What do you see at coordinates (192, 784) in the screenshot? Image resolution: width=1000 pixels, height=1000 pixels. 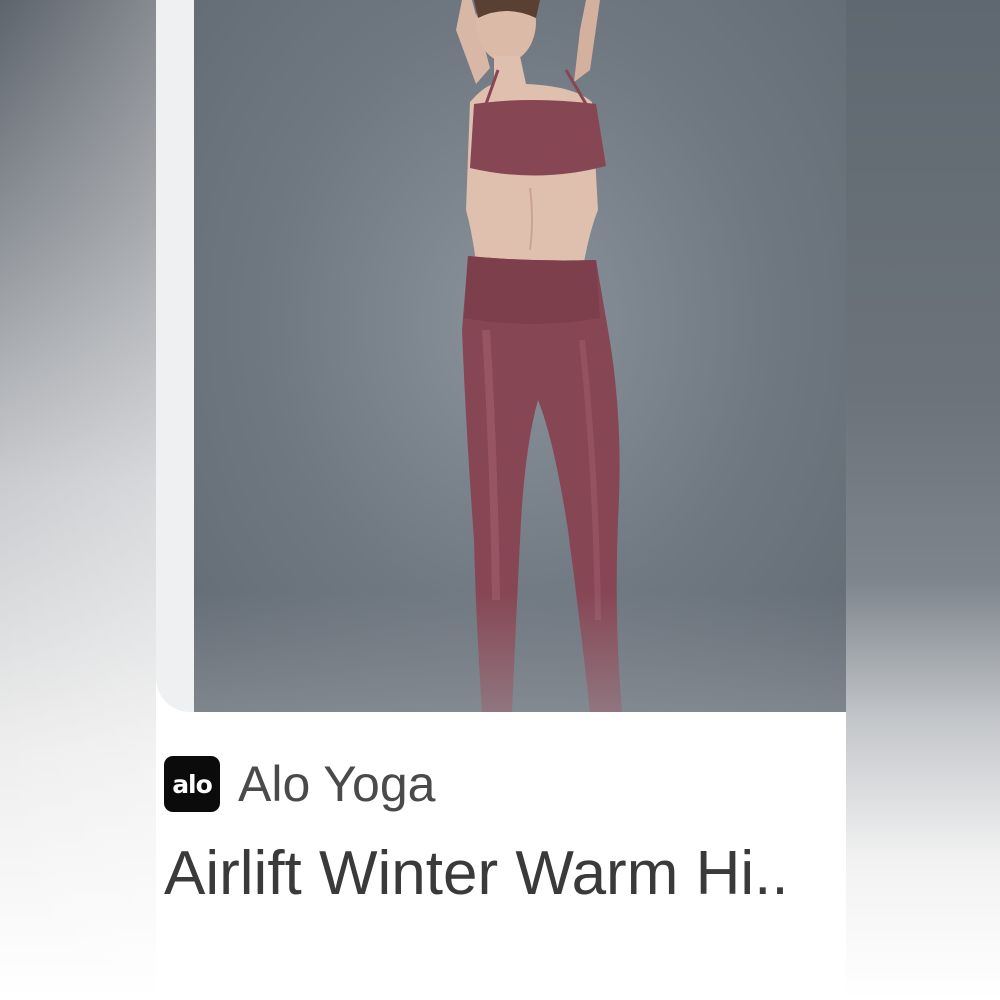 I see `brand-logo-icon: alo` at bounding box center [192, 784].